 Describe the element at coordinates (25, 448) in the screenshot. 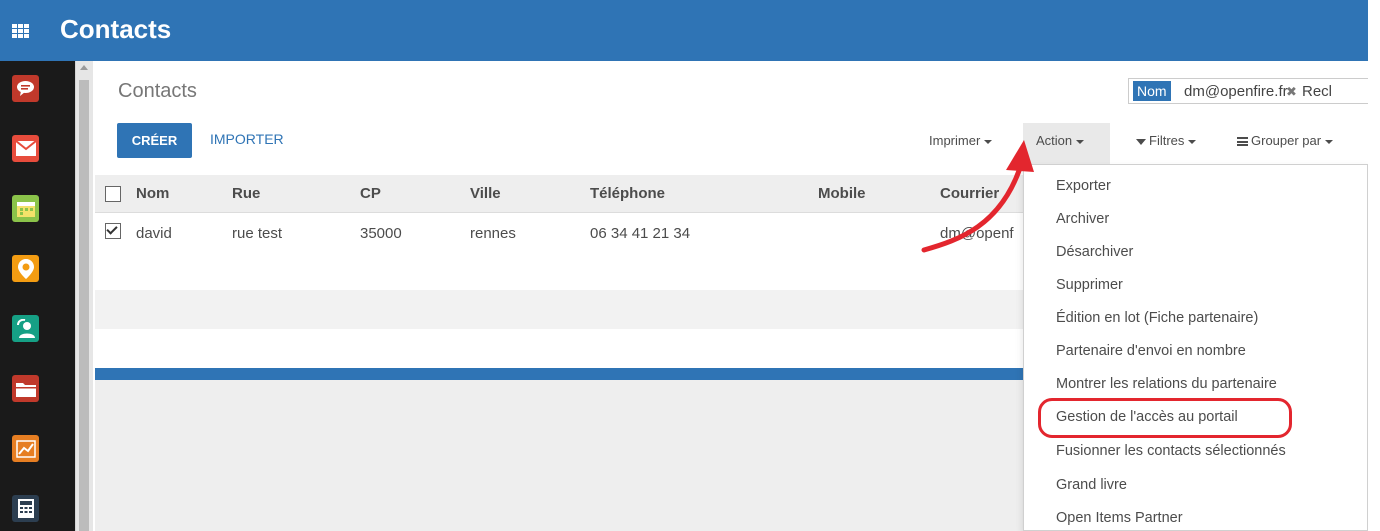

I see `reporting-icon` at that location.